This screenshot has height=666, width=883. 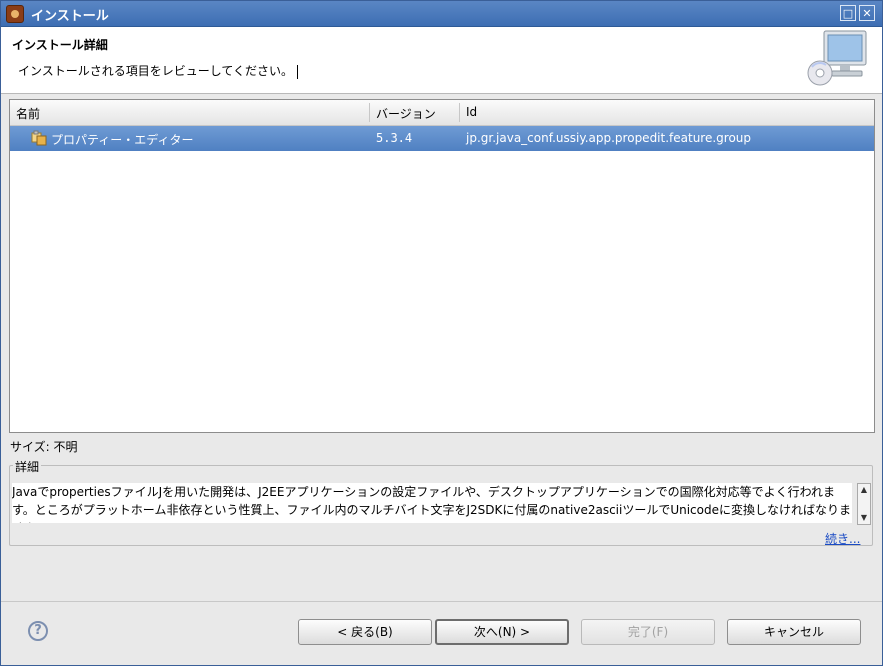 What do you see at coordinates (406, 113) in the screenshot?
I see `column-header-version: バージョン` at bounding box center [406, 113].